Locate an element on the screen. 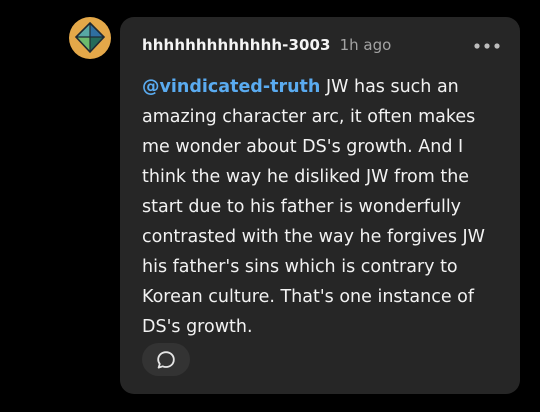  more-dots-icon is located at coordinates (487, 46).